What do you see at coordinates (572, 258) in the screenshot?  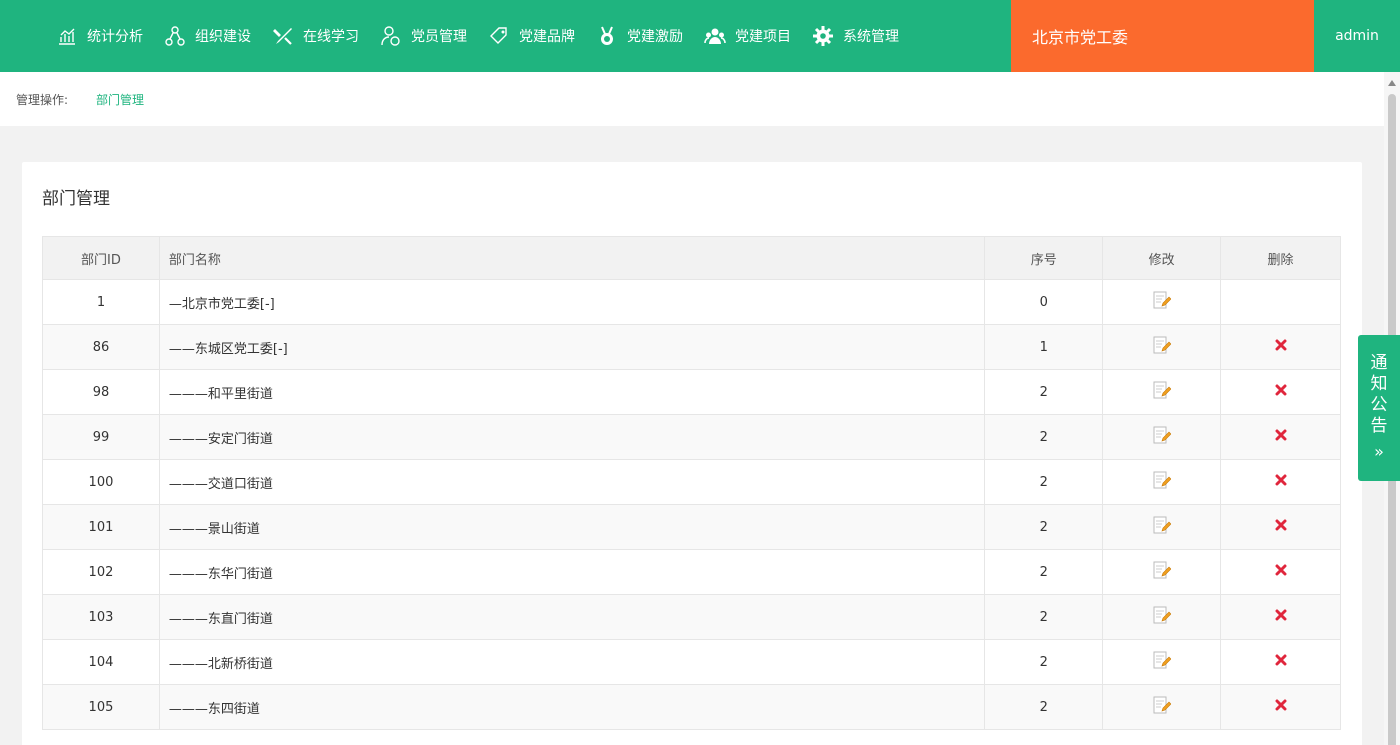 I see `col-header-name: 部门名称` at bounding box center [572, 258].